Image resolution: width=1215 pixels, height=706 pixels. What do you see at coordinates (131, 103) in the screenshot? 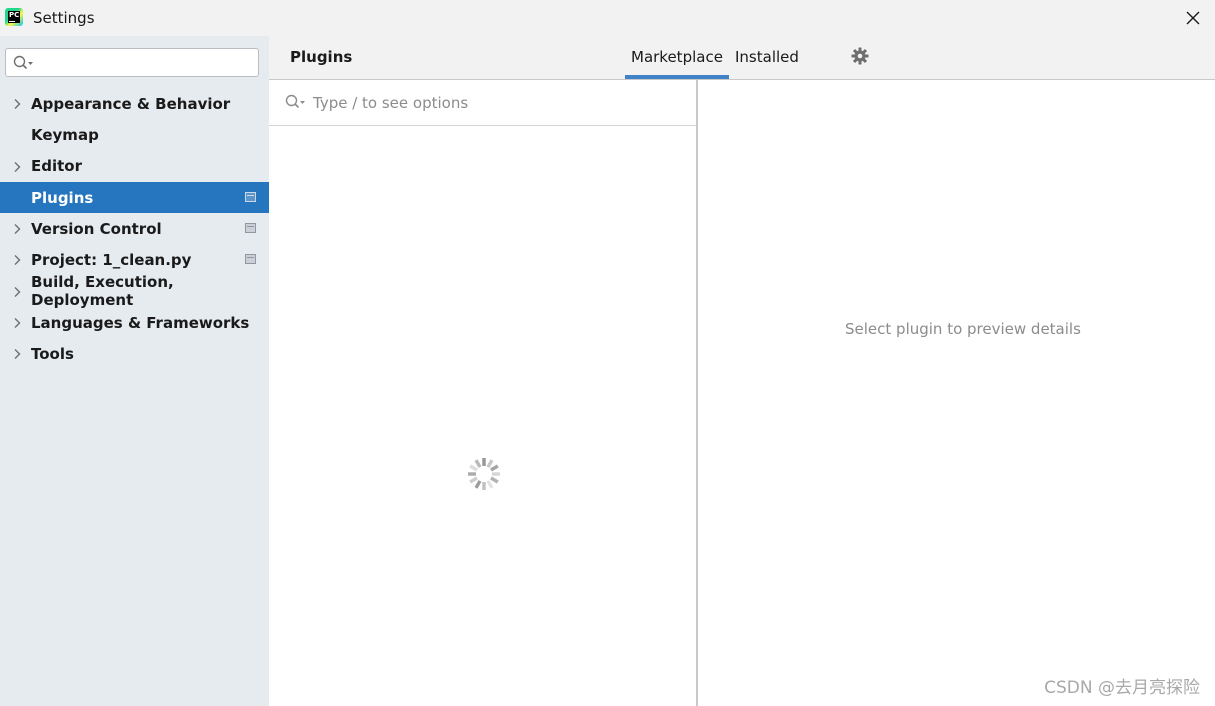
I see `sidebar-item-label: Appearance & Behavior` at bounding box center [131, 103].